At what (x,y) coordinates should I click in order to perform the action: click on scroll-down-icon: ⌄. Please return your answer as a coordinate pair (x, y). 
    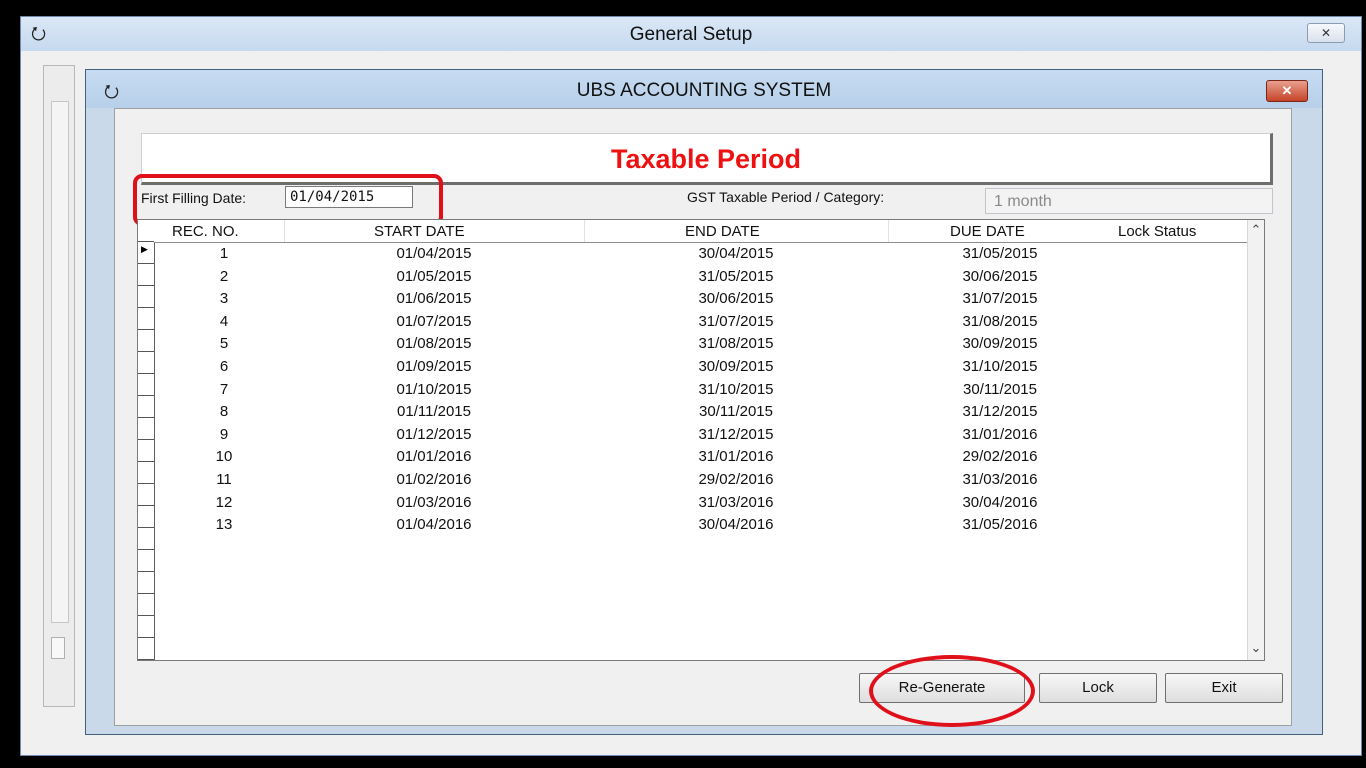
    Looking at the image, I should click on (1256, 648).